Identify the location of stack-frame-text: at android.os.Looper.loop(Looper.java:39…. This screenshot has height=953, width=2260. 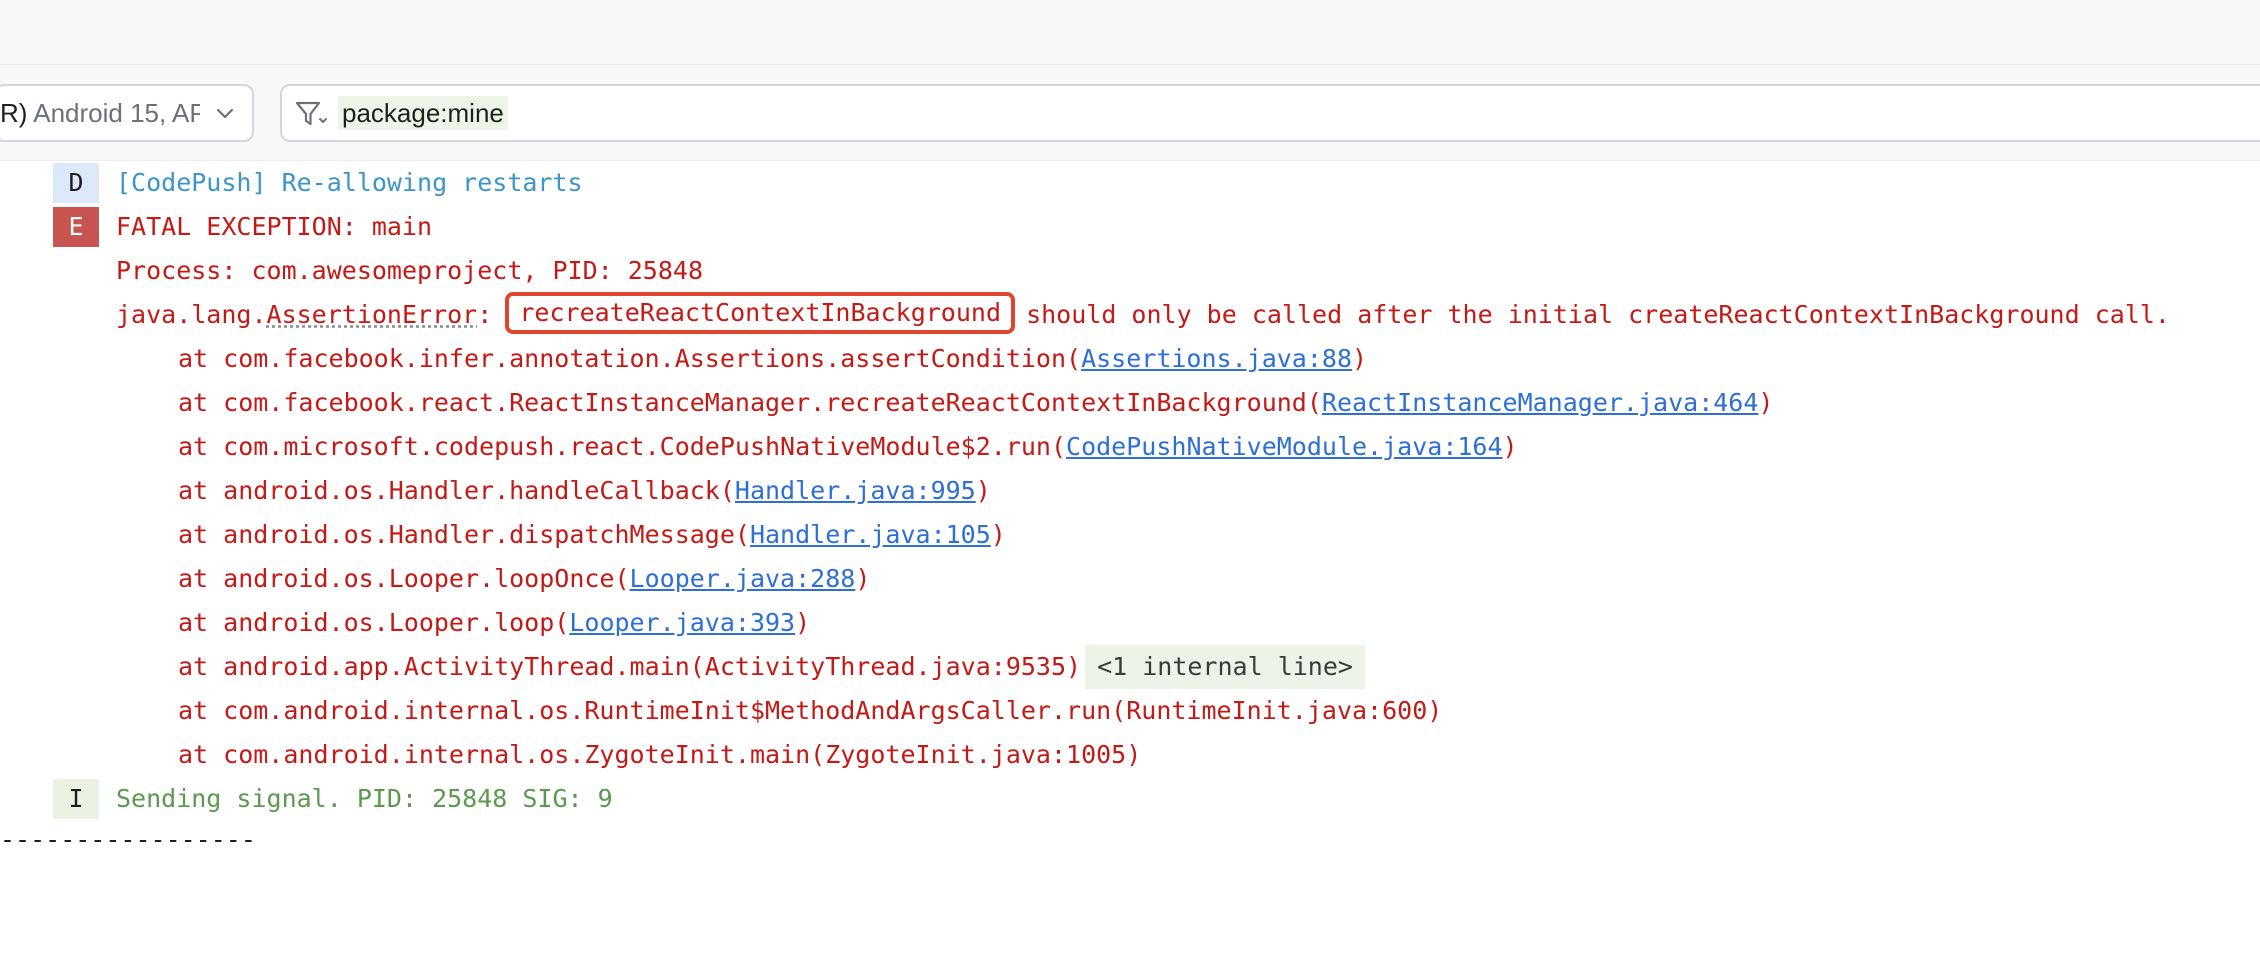
(494, 623).